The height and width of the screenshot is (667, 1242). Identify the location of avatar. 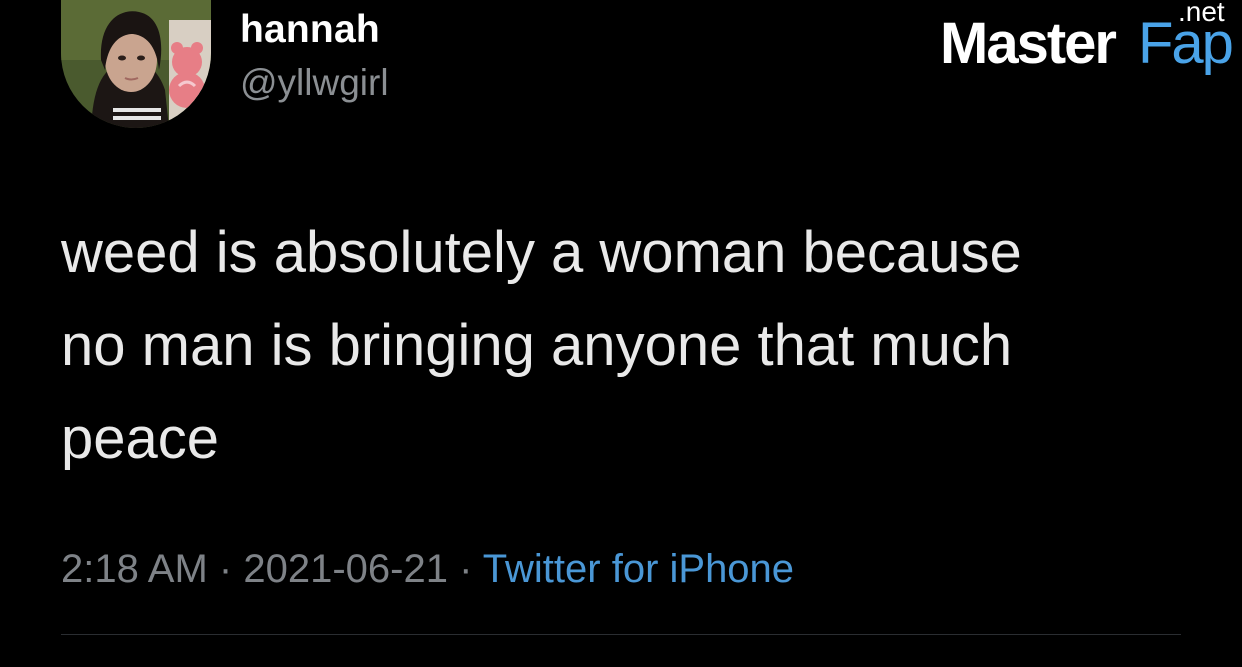
(136, 64).